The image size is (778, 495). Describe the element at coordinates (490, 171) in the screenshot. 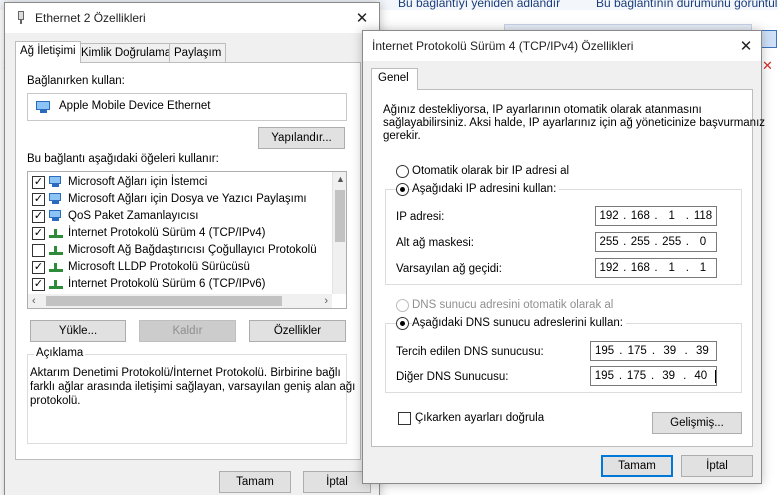

I see `auto-ip-label: Otomatik olarak bir IP adresi al` at that location.